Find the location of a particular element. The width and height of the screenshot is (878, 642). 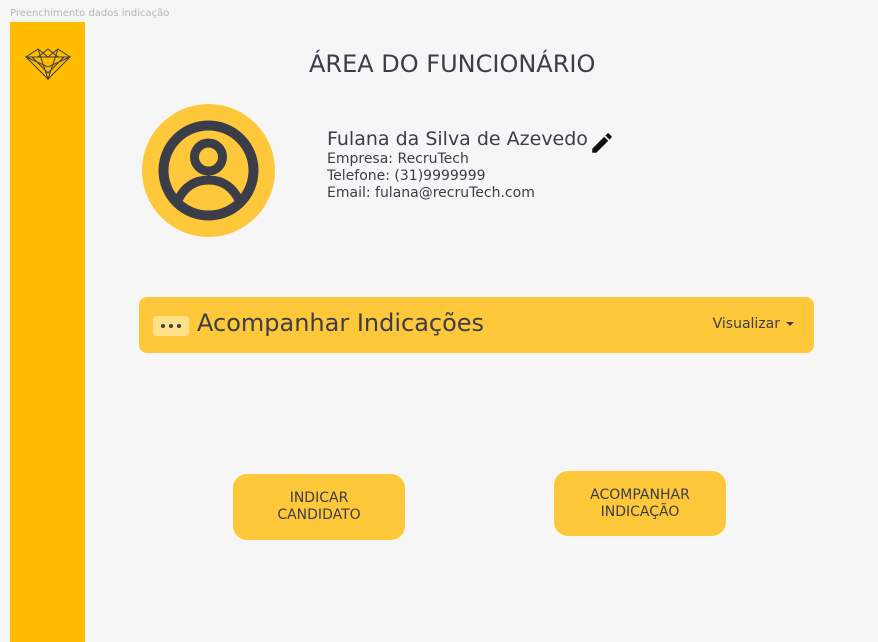

more-dots-icon is located at coordinates (171, 326).